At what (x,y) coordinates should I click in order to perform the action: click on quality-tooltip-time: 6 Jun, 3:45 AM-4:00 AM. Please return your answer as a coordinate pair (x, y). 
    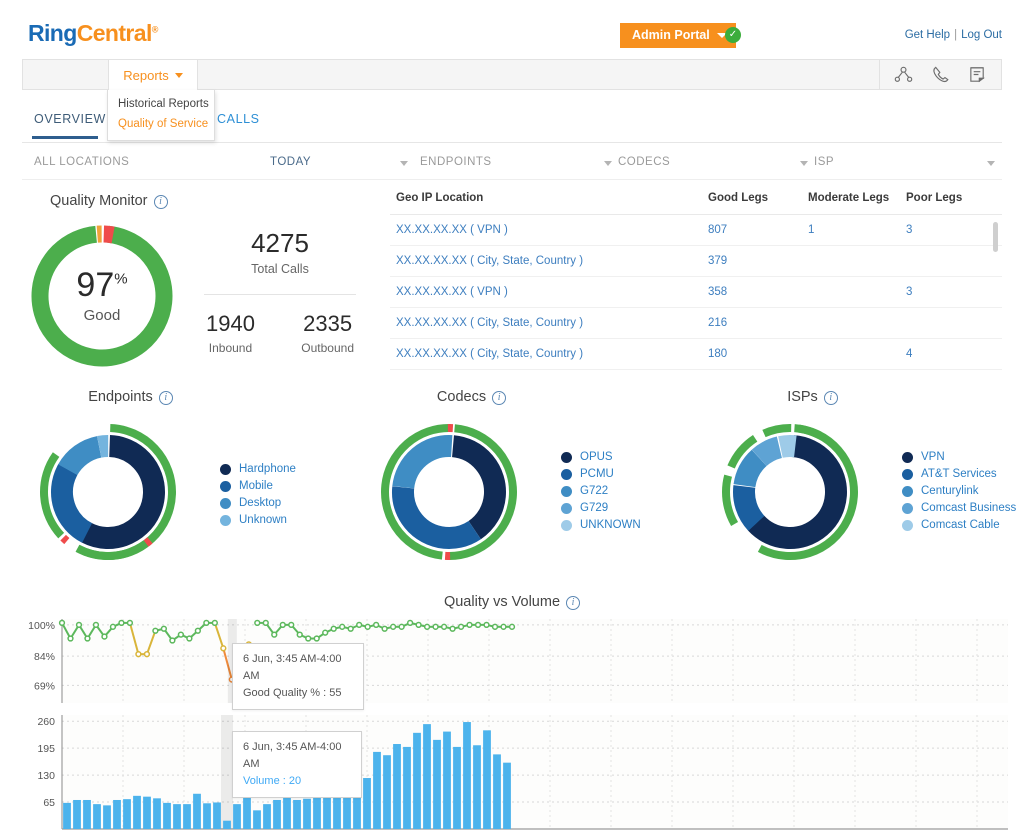
    Looking at the image, I should click on (292, 667).